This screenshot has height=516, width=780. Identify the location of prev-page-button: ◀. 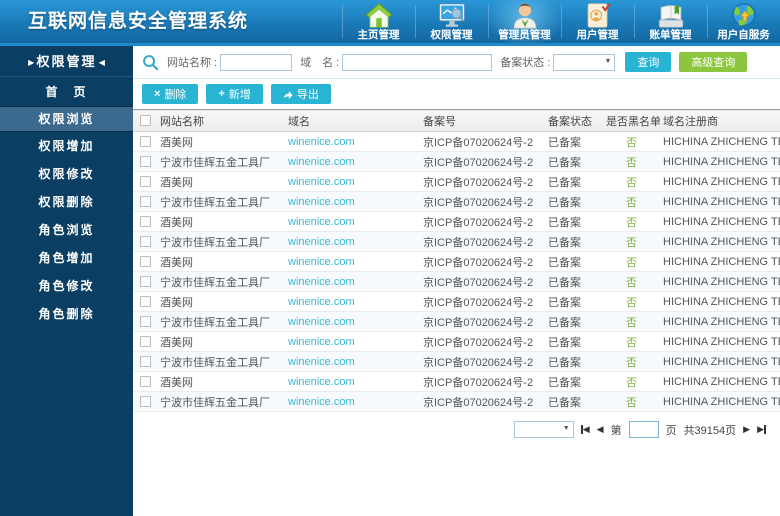
(600, 429).